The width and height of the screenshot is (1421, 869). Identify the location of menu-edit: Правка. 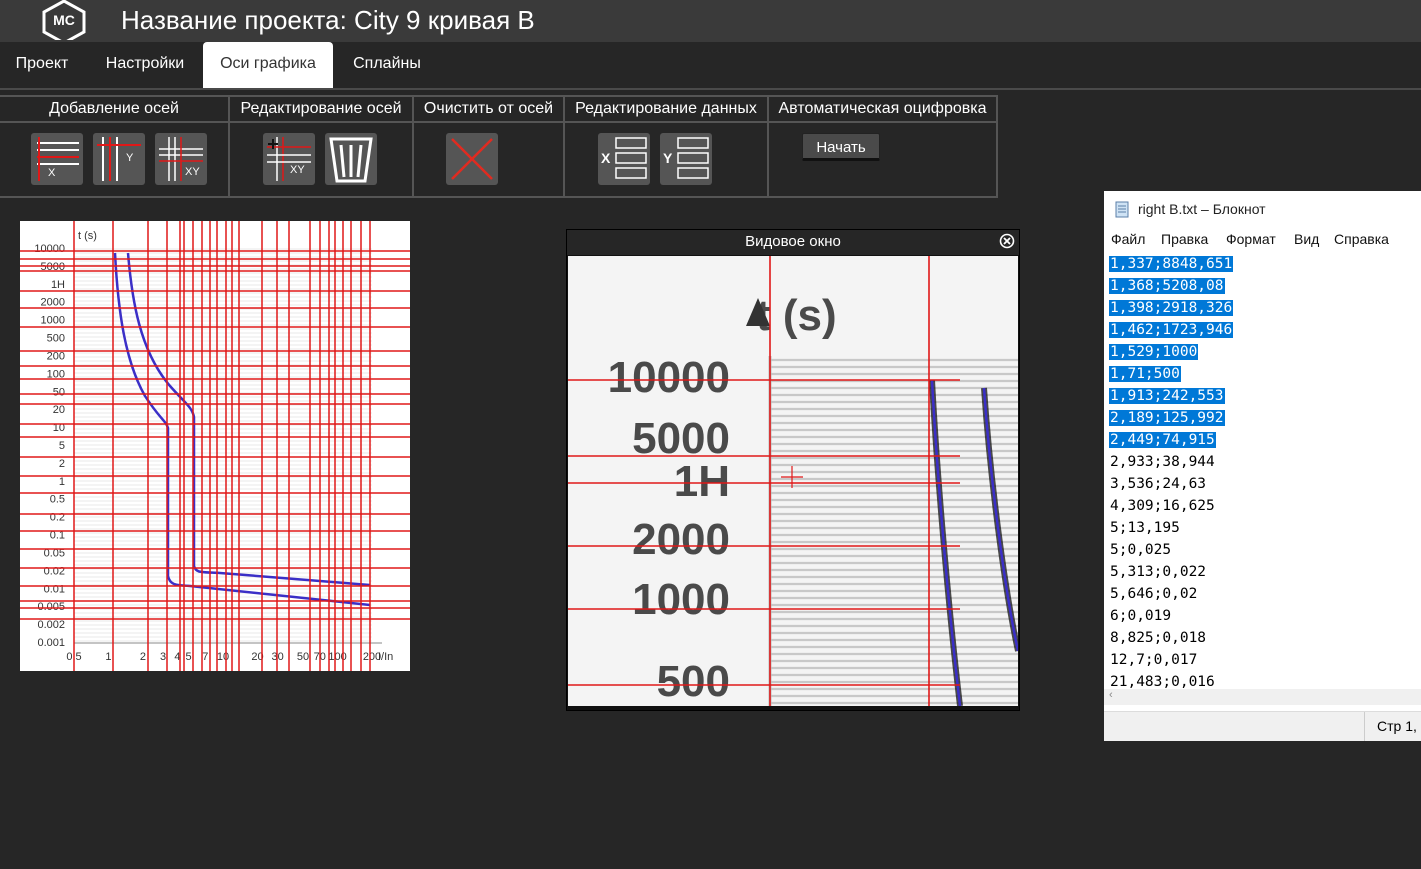
(1184, 239).